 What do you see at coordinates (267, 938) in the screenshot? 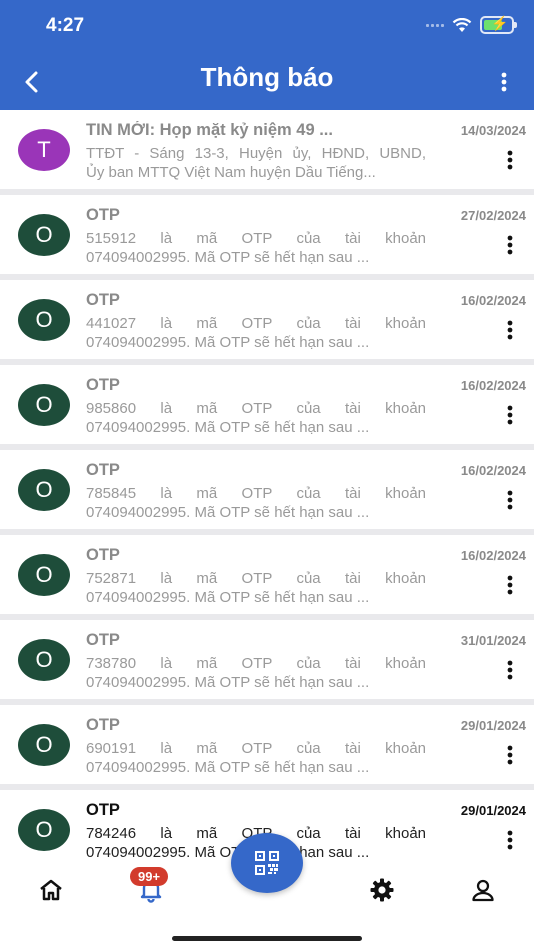
I see `home-indicator` at bounding box center [267, 938].